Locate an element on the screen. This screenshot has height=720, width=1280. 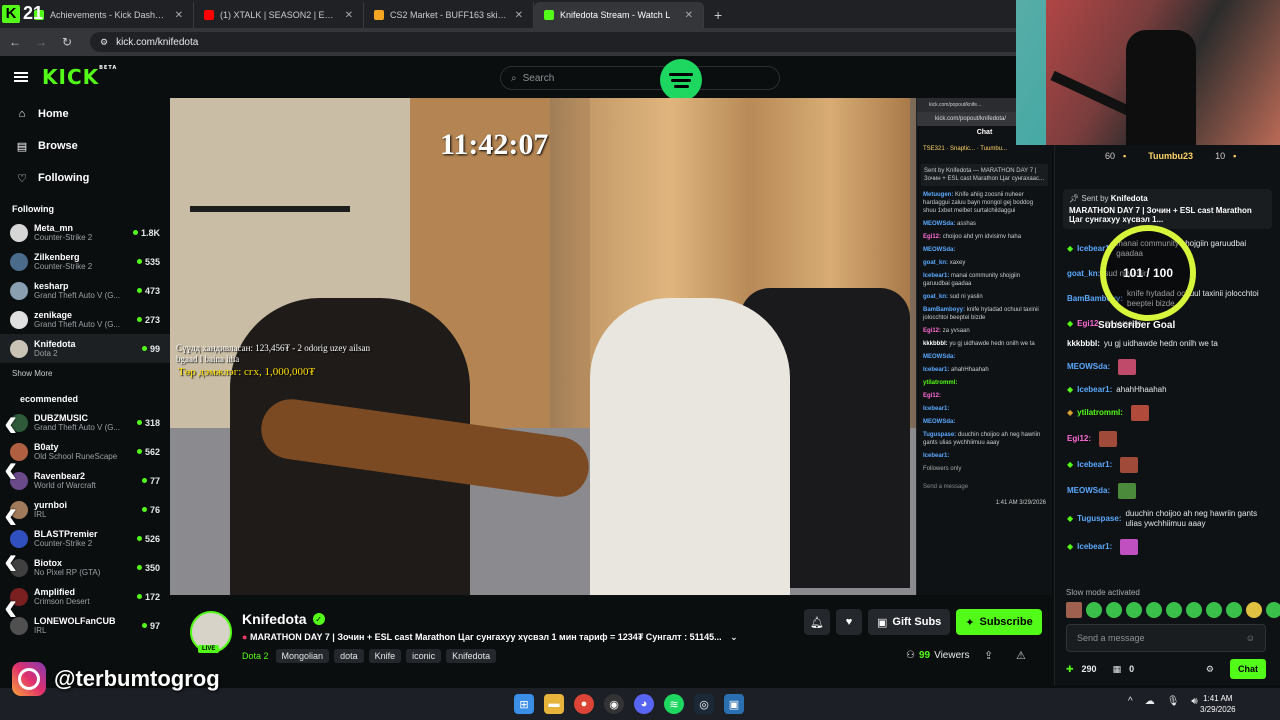
browser-tab-1: (1) XTALK | SEASON2 | EP2 - DE ✕ is located at coordinates (279, 15).